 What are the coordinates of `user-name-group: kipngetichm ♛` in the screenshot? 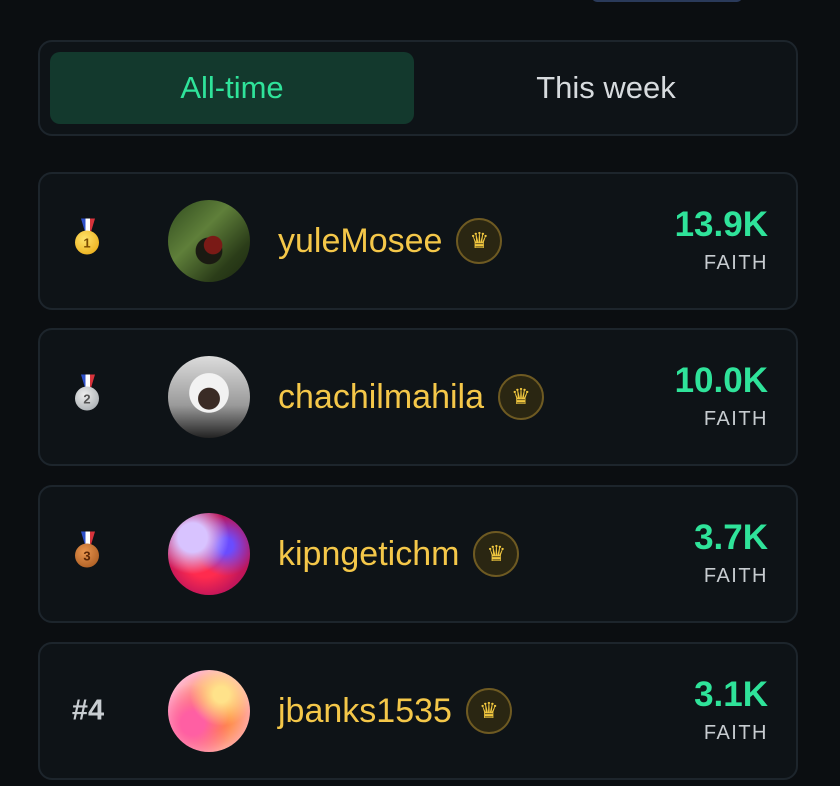 It's located at (399, 554).